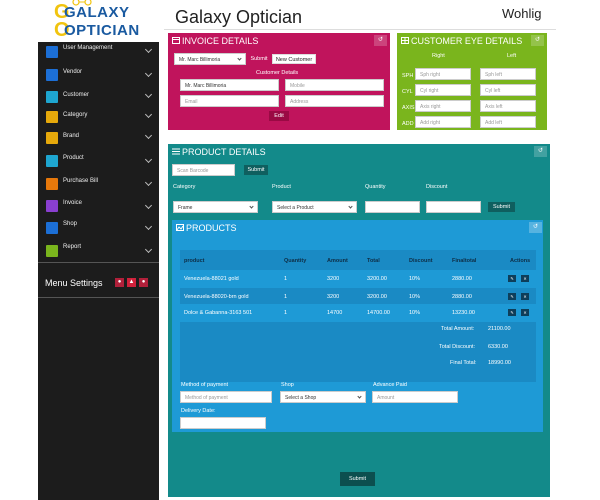  Describe the element at coordinates (279, 41) in the screenshot. I see `invoice-panel-header: INVOICE DETAILS ↺` at that location.